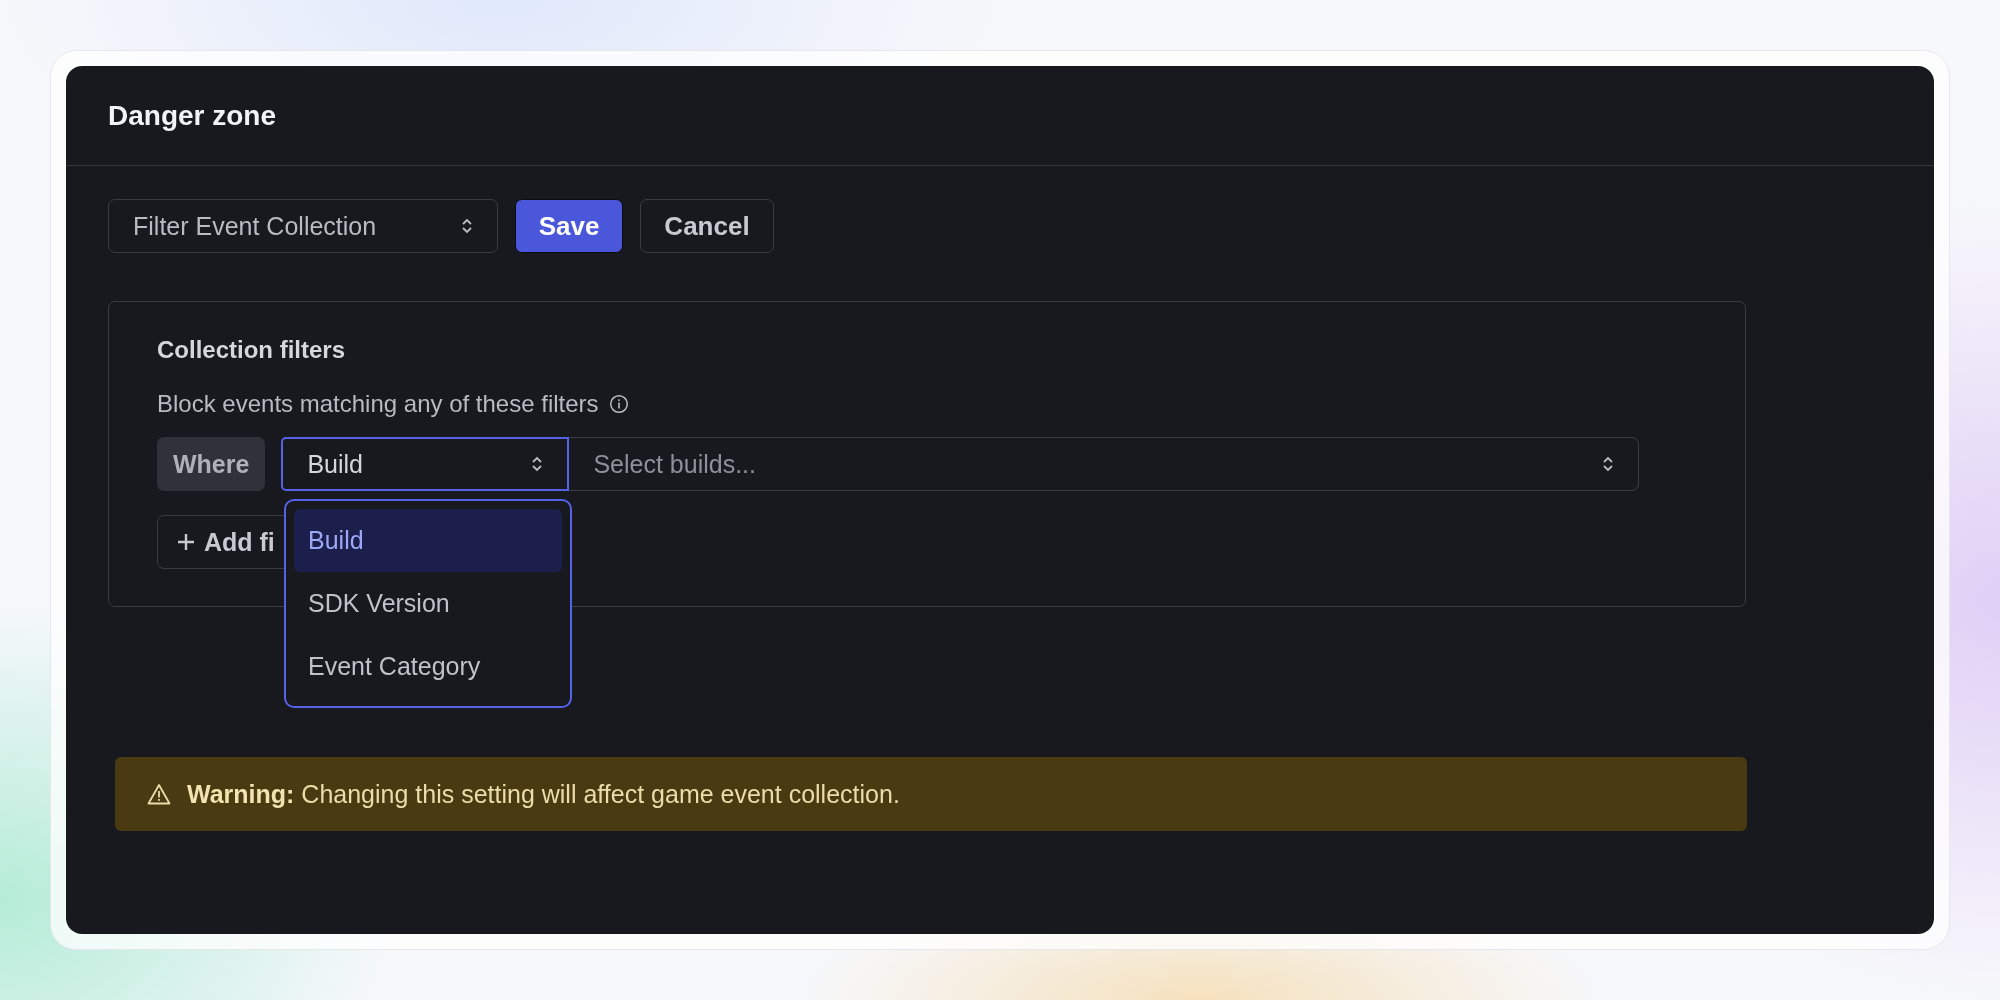  Describe the element at coordinates (707, 226) in the screenshot. I see `cancel-button: Cancel` at that location.